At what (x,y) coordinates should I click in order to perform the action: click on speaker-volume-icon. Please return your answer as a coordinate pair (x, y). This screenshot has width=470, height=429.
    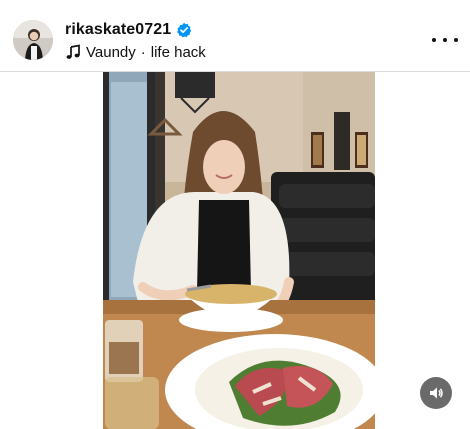
    Looking at the image, I should click on (436, 393).